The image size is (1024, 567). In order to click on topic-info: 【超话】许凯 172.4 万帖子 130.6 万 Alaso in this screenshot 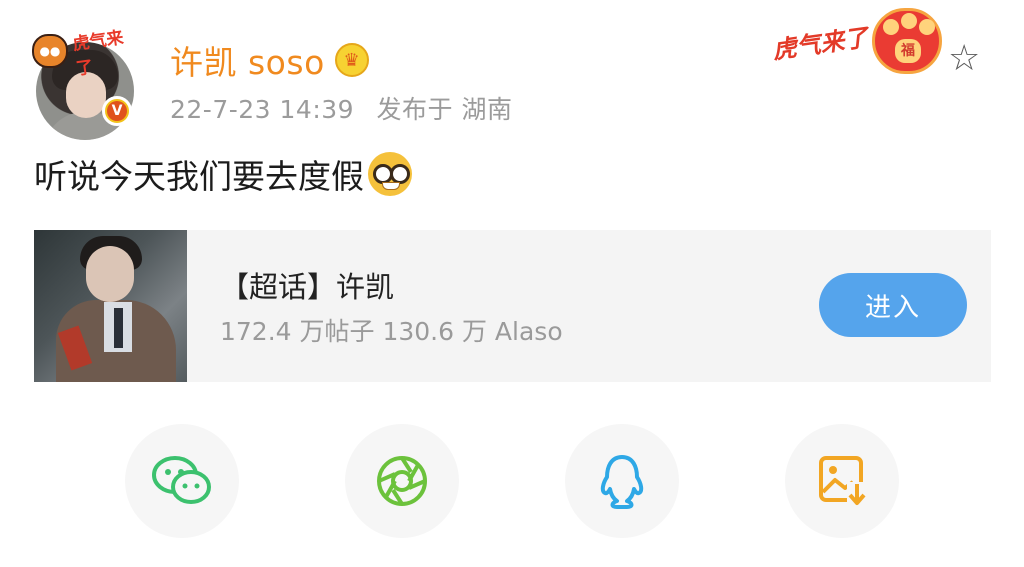, I will do `click(391, 306)`.